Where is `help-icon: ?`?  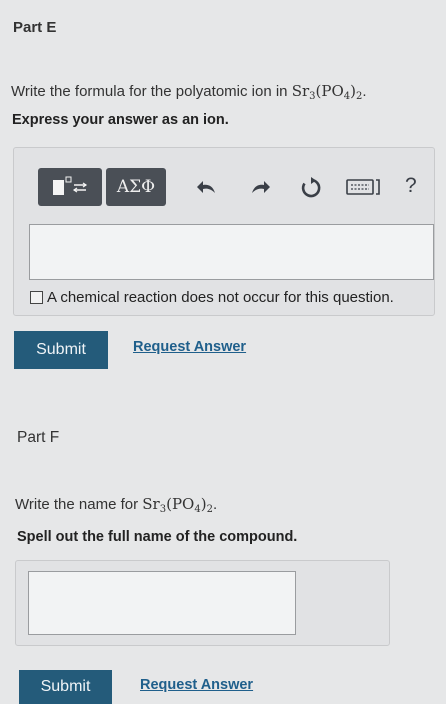 help-icon: ? is located at coordinates (411, 185).